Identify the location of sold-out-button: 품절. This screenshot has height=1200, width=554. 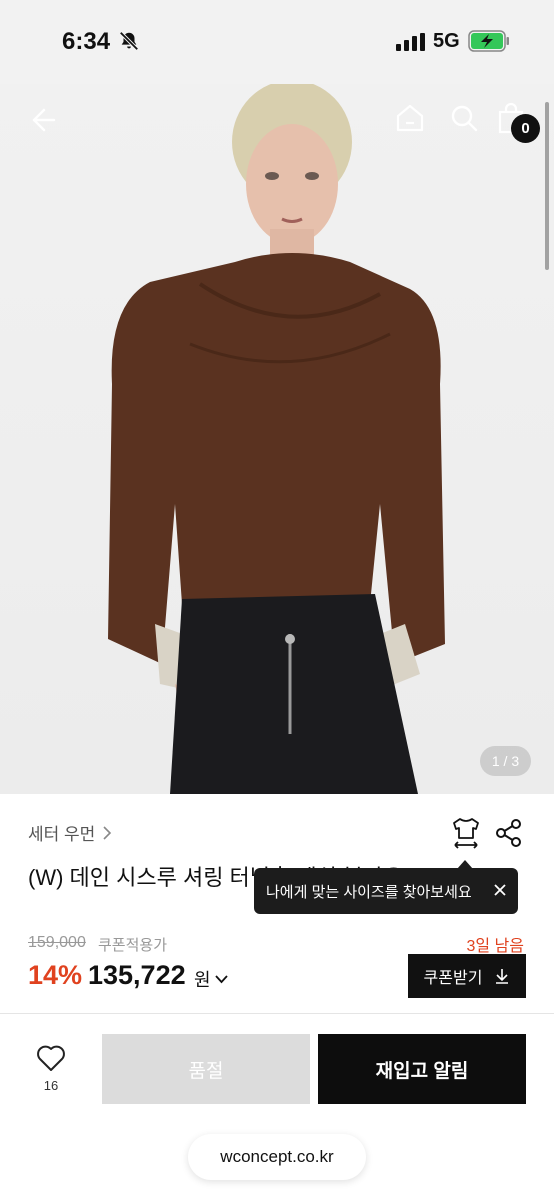
(206, 1069).